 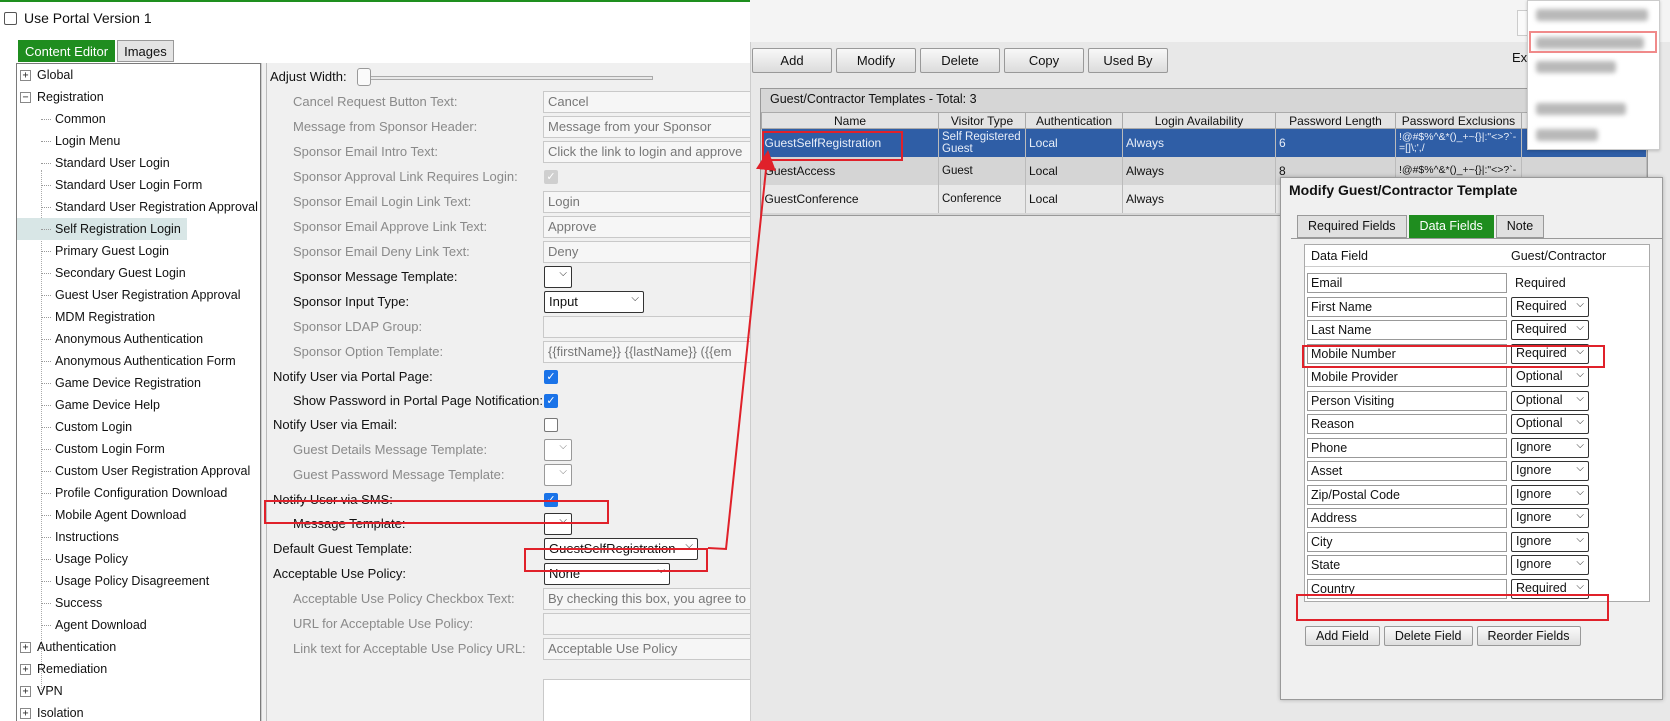 What do you see at coordinates (649, 102) in the screenshot?
I see `cancel-button-text-input: Cancel` at bounding box center [649, 102].